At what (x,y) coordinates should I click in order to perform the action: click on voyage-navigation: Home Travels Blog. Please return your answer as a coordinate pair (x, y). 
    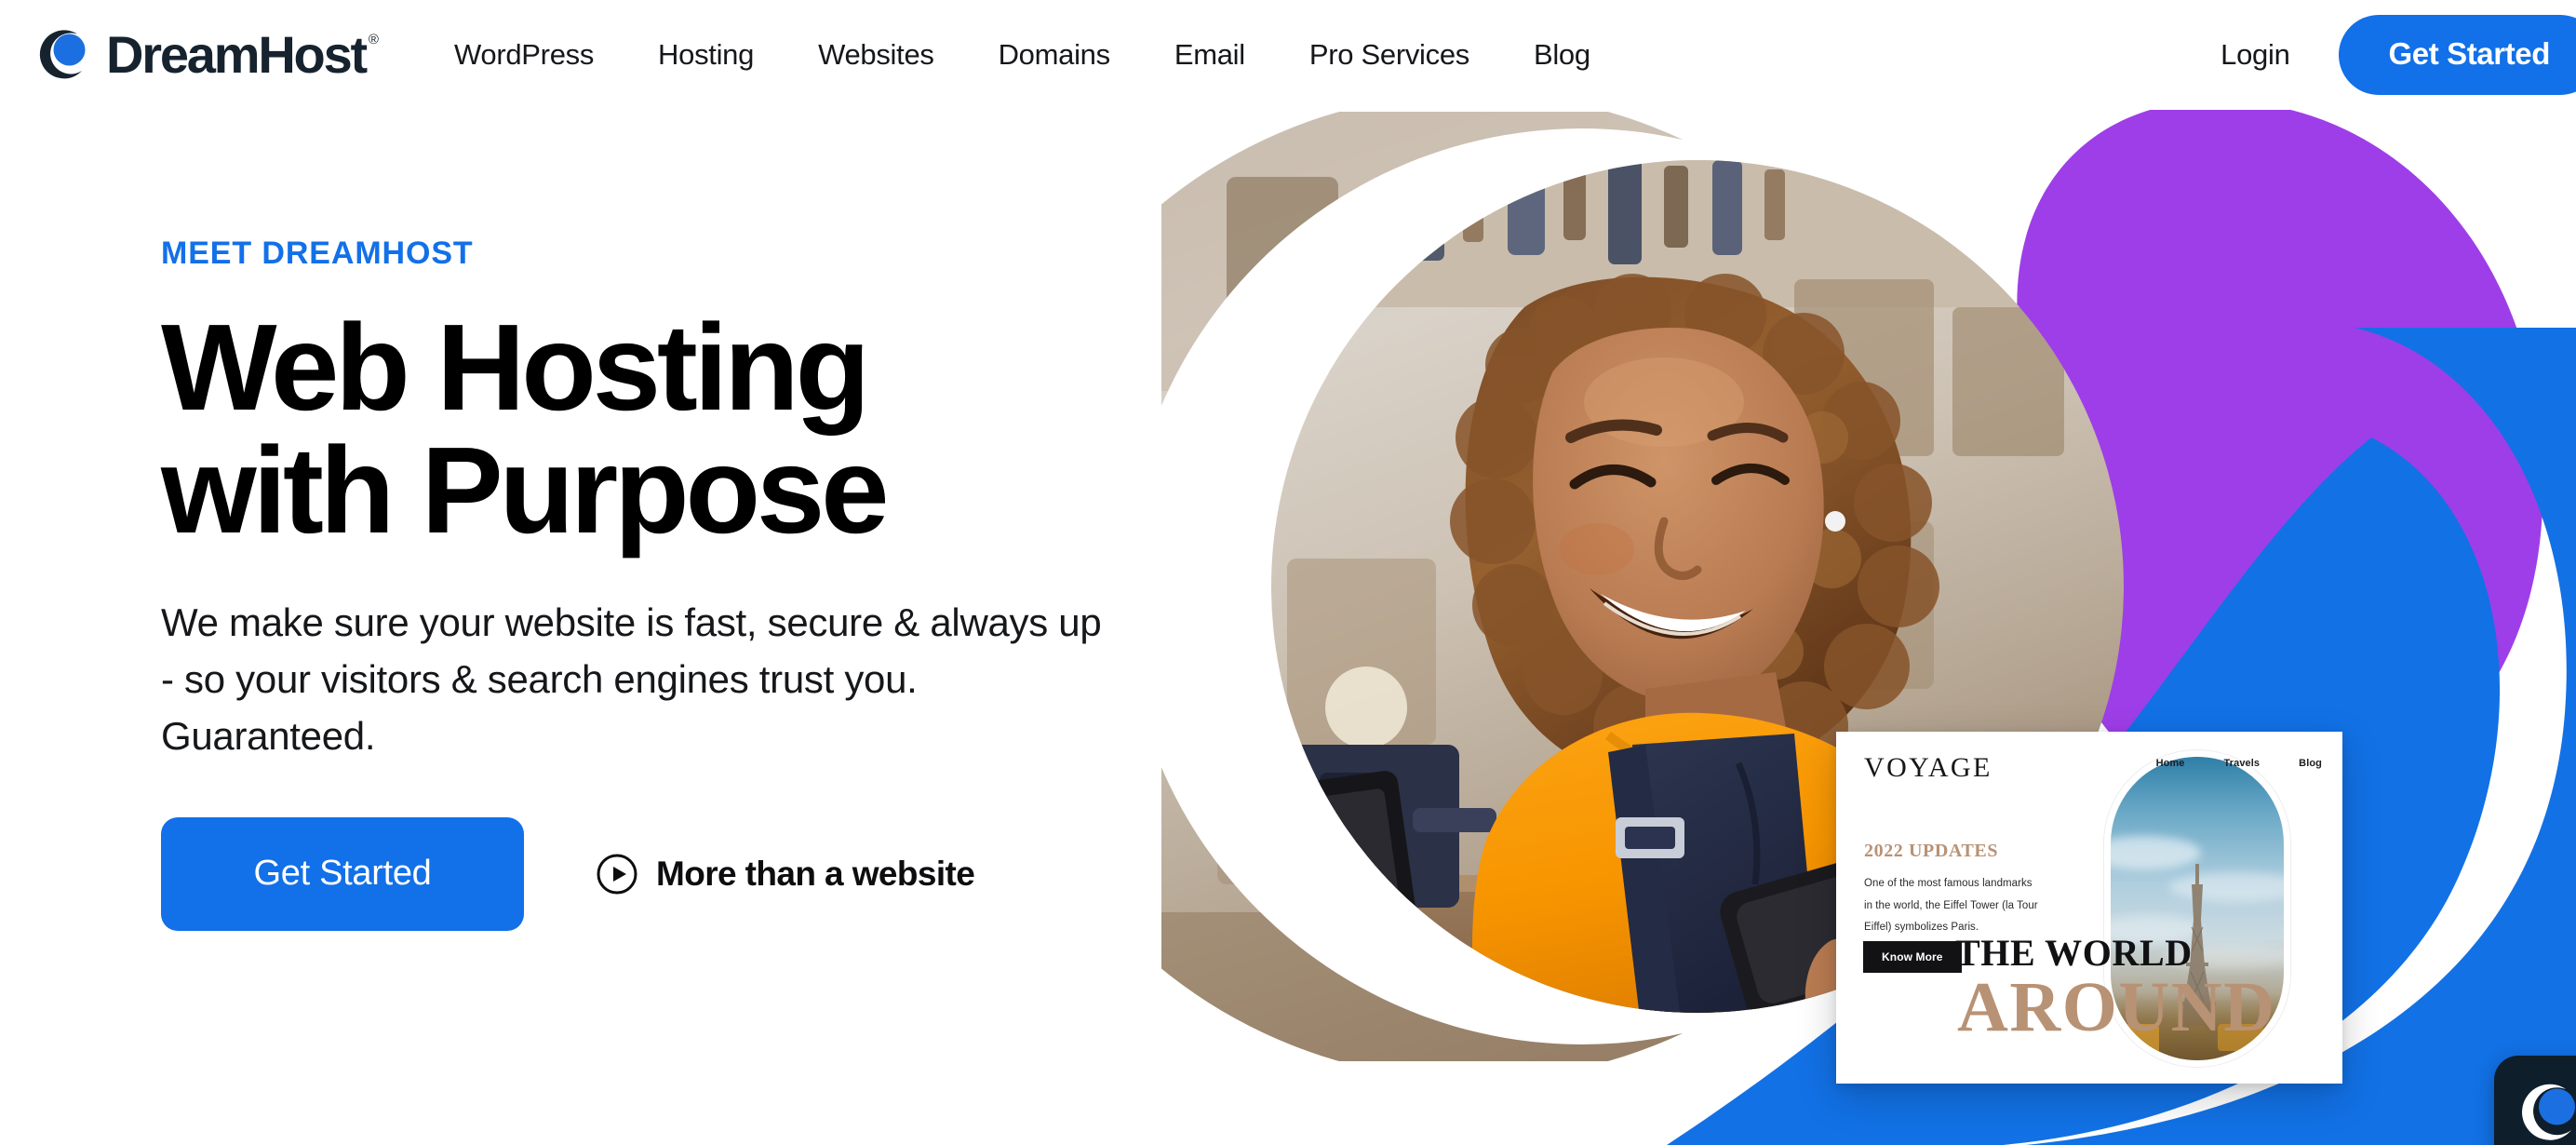
    Looking at the image, I should click on (2239, 764).